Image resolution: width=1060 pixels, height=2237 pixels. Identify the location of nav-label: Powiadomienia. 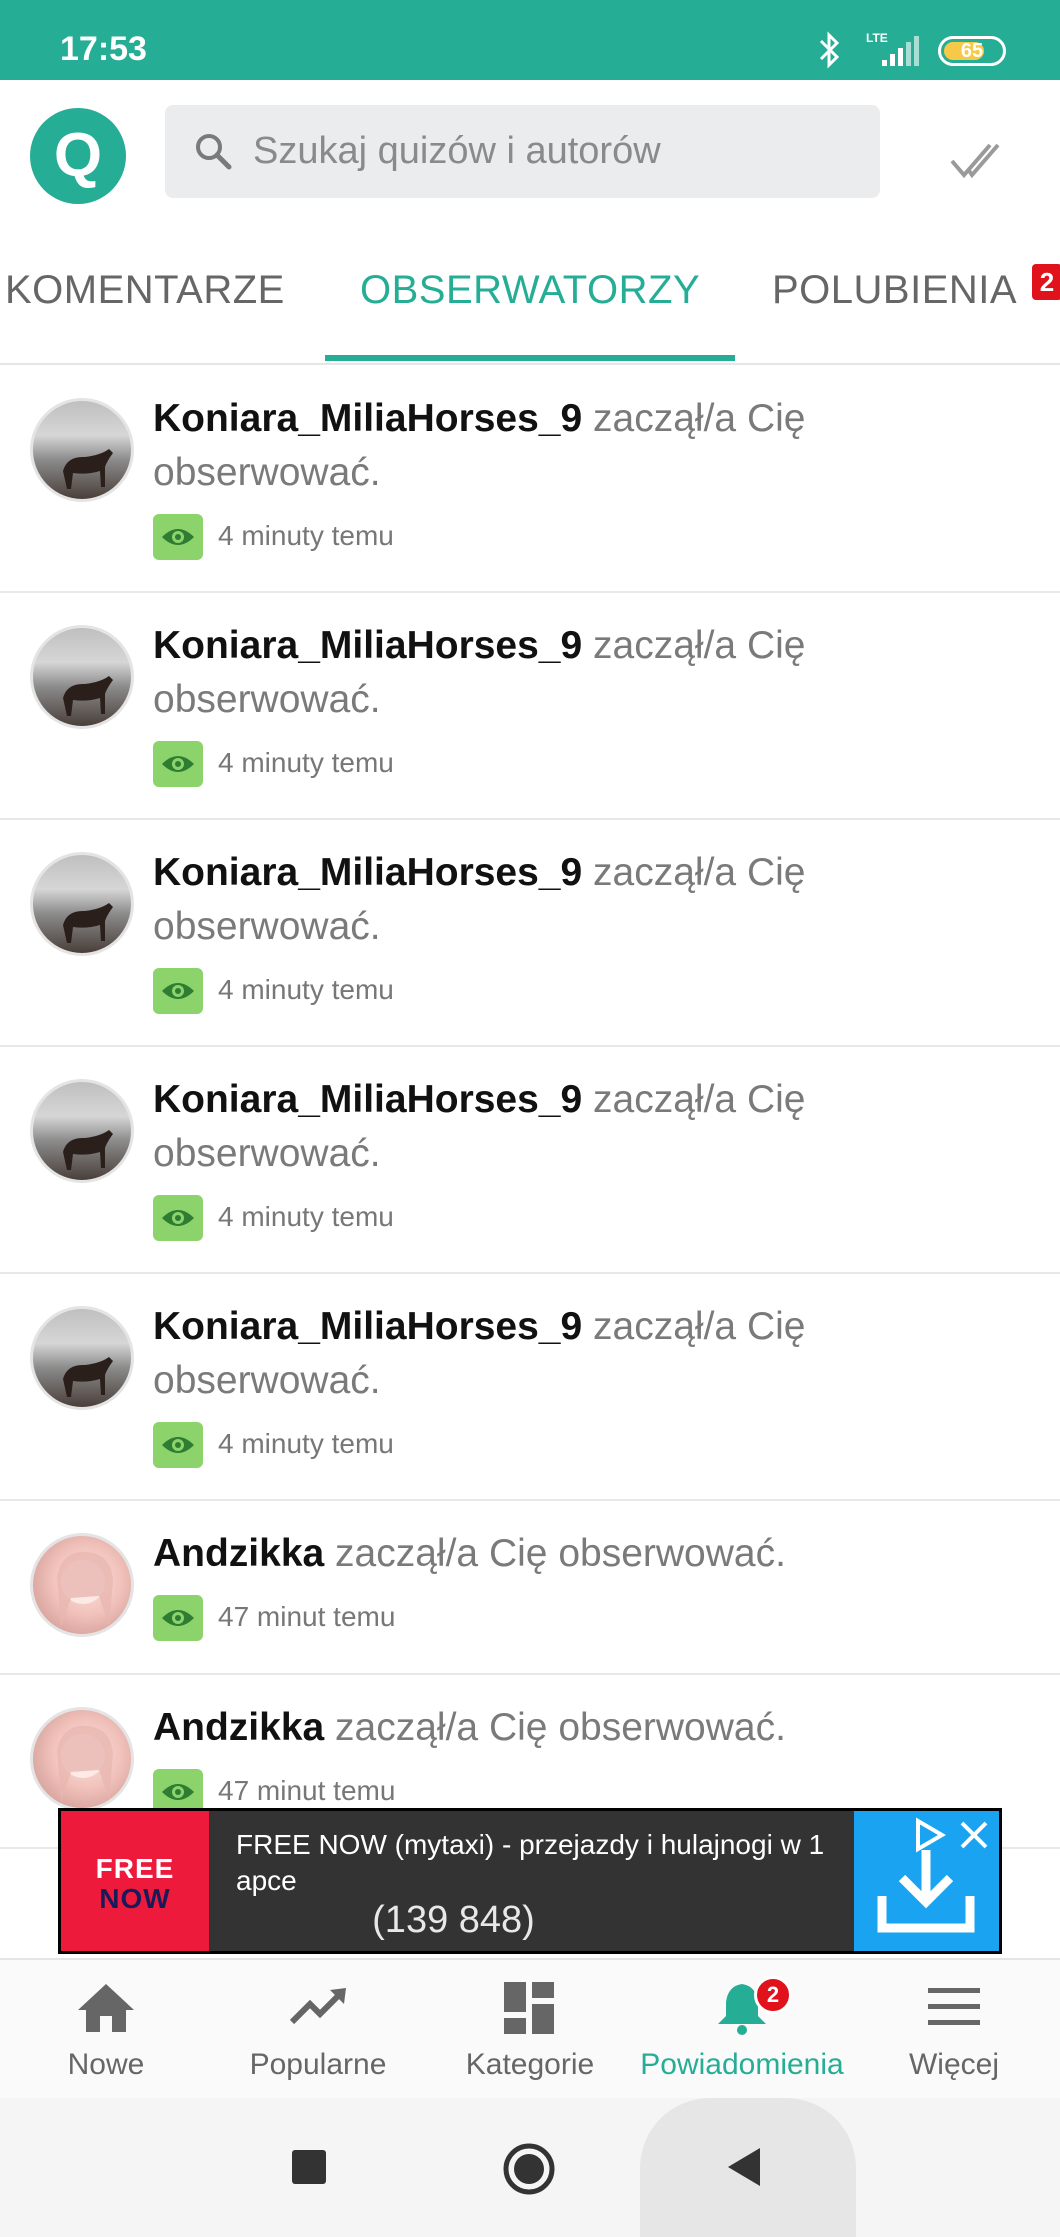
(742, 2064).